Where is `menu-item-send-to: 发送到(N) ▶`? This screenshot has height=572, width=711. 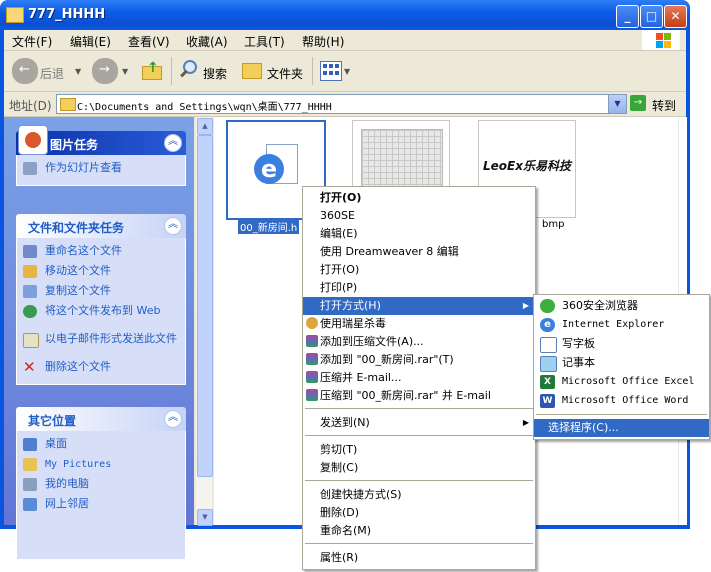
menu-item-send-to: 发送到(N) ▶ is located at coordinates (419, 423).